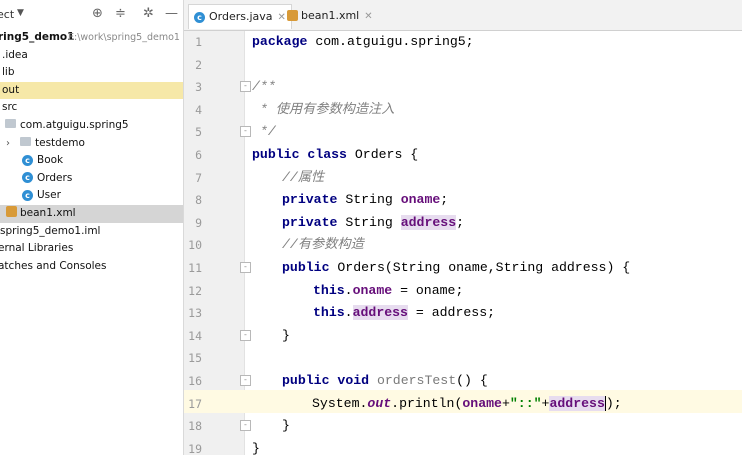 The height and width of the screenshot is (460, 742). I want to click on code-line-9: private String address;, so click(373, 223).